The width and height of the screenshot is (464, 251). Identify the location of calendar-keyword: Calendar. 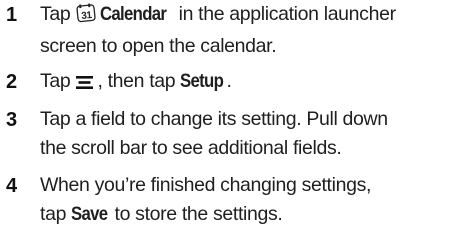
(133, 14).